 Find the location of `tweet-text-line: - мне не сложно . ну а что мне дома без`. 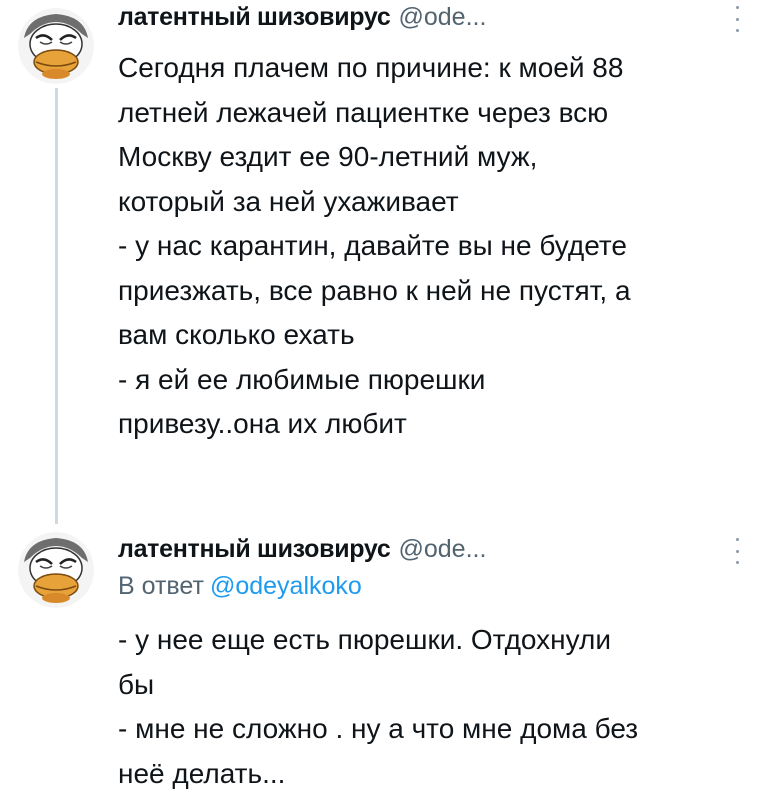

tweet-text-line: - мне не сложно . ну а что мне дома без is located at coordinates (378, 728).